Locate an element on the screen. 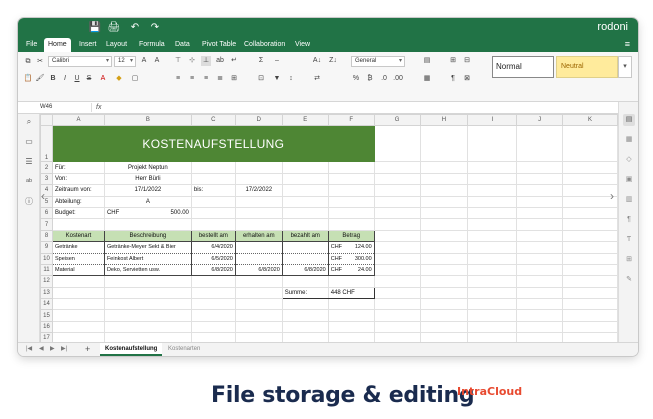 The image size is (653, 419). row-header: 1 is located at coordinates (46, 144).